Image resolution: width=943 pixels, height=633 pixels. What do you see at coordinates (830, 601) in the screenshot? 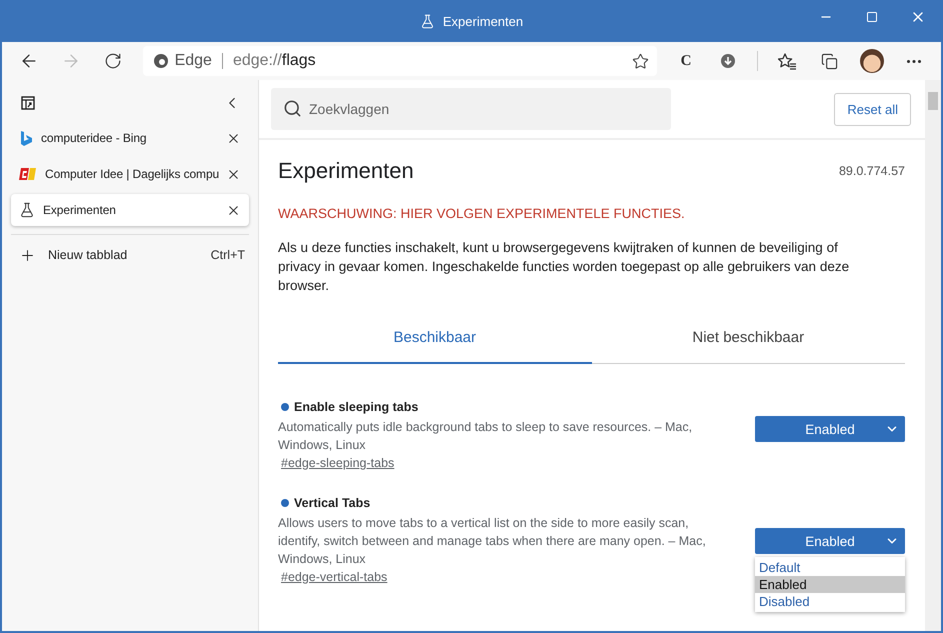
I see `dropdown-option: Disabled` at bounding box center [830, 601].